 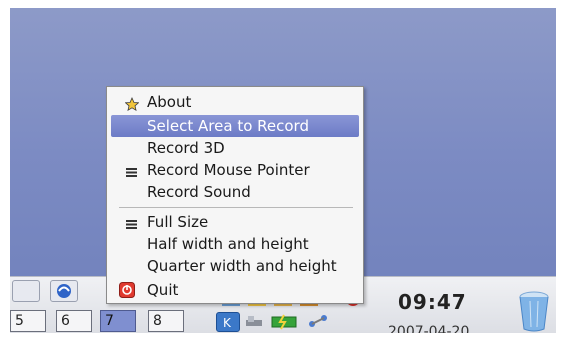 I want to click on browser-icon, so click(x=64, y=291).